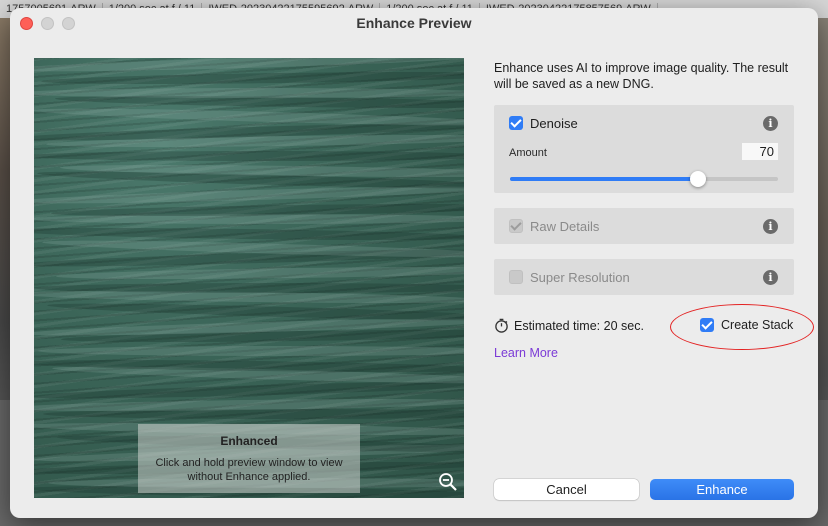 The width and height of the screenshot is (828, 526). Describe the element at coordinates (707, 325) in the screenshot. I see `create-stack-checkbox` at that location.